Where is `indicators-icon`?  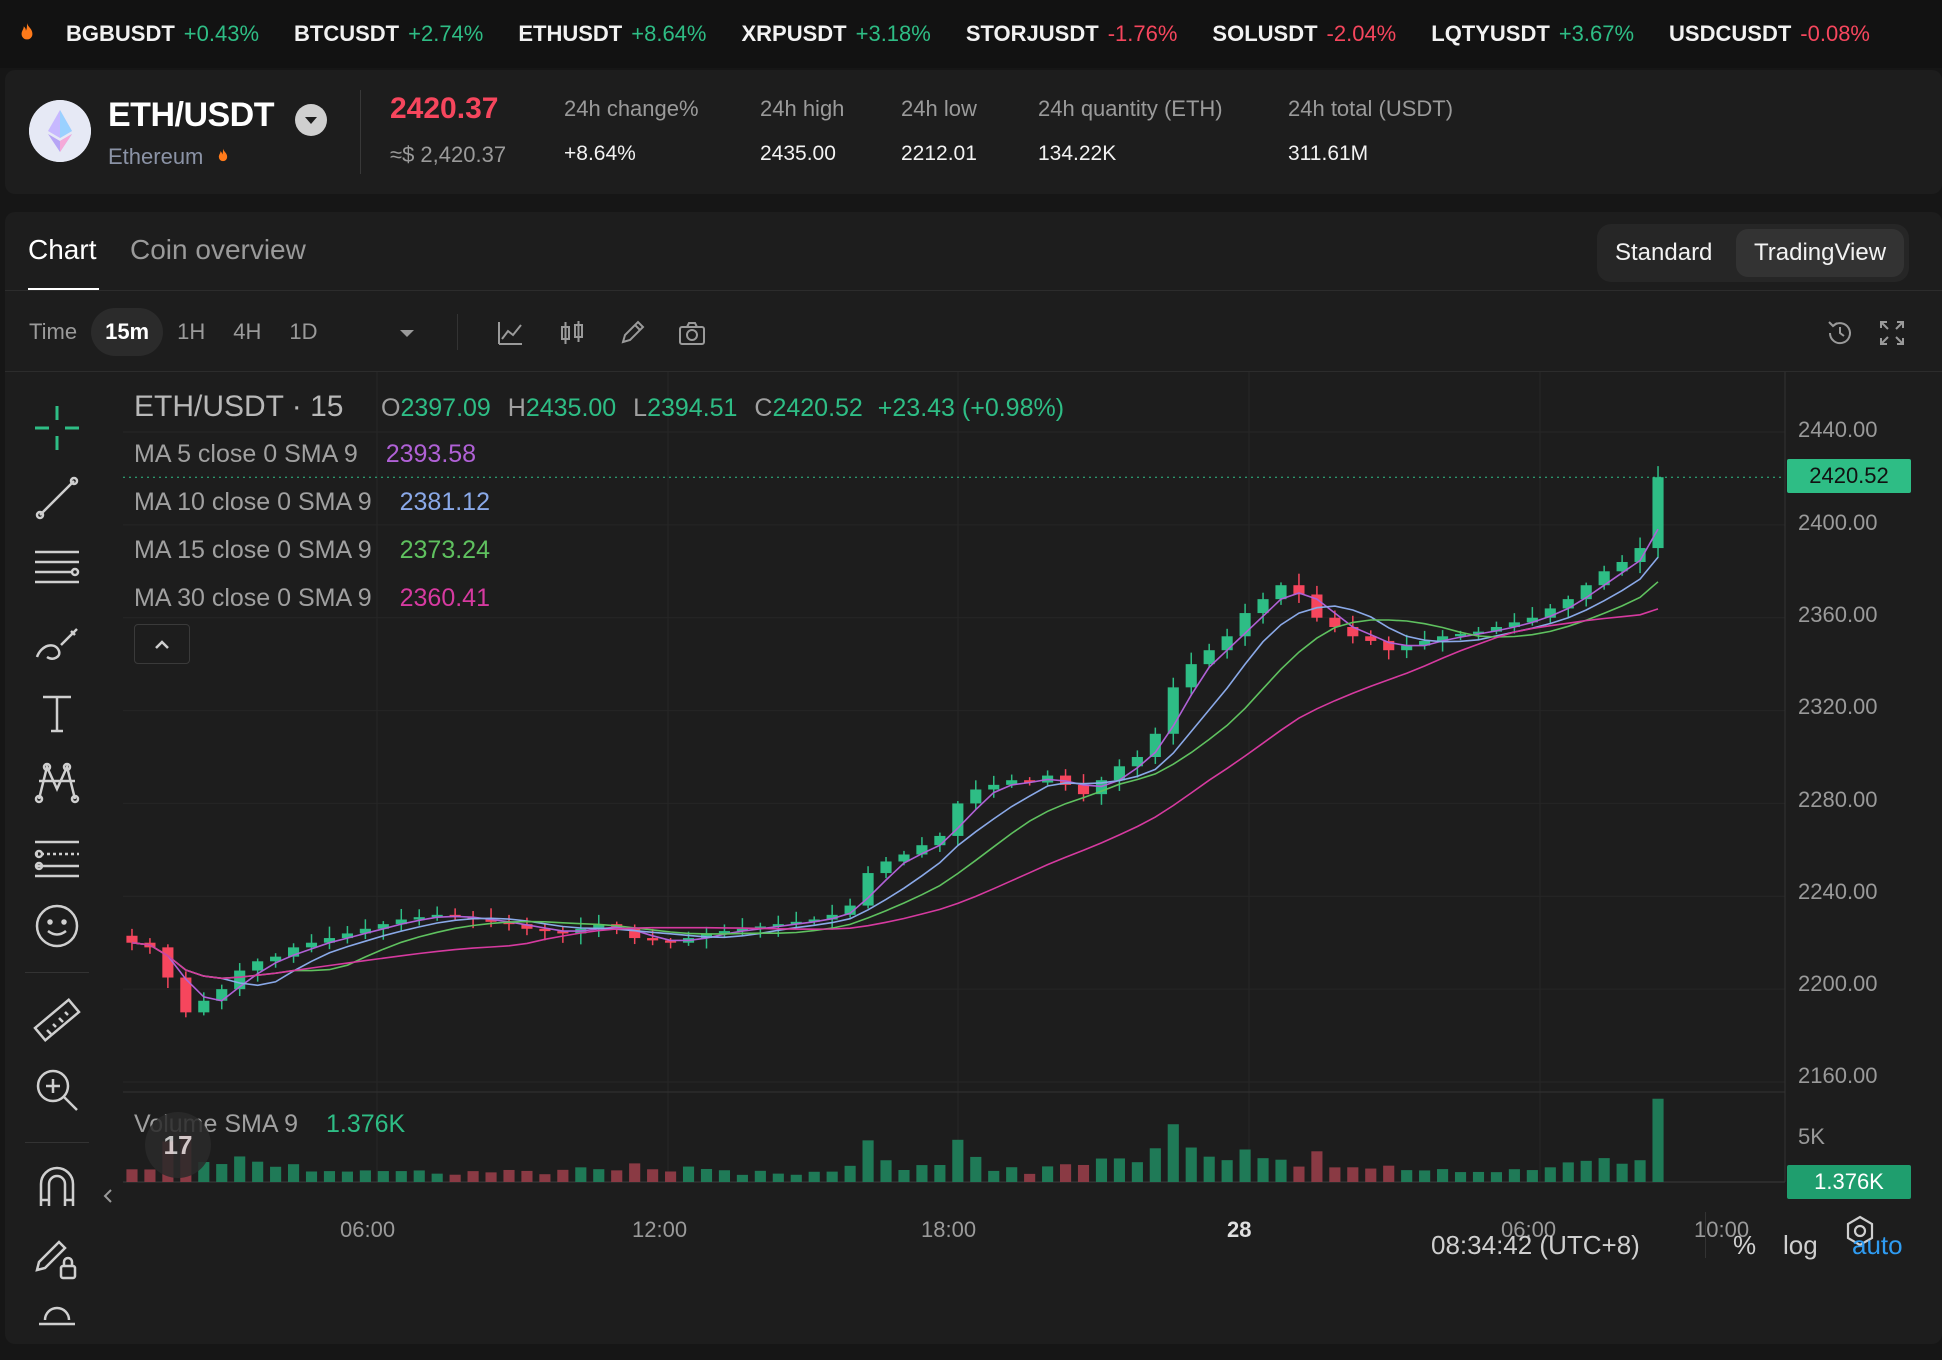
indicators-icon is located at coordinates (510, 333).